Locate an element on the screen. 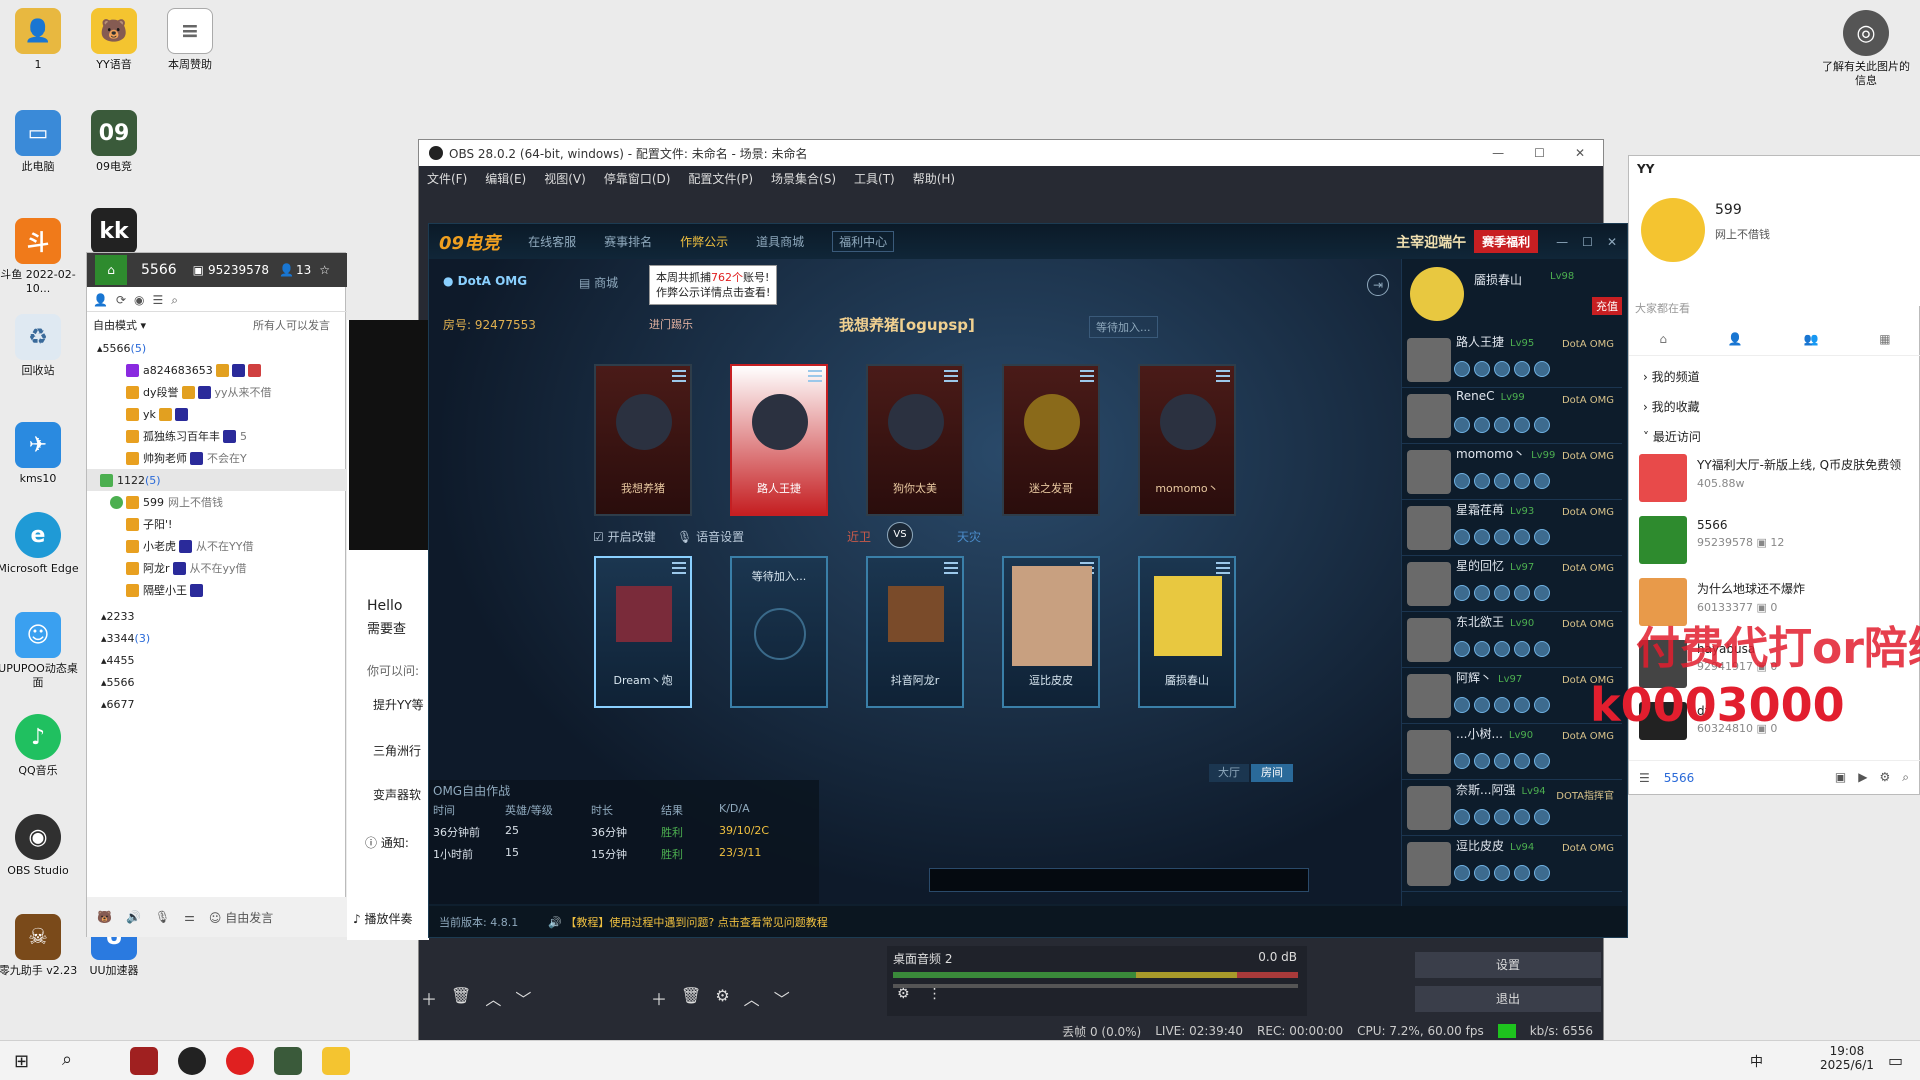  source-down-button: ﹀ is located at coordinates (782, 998).